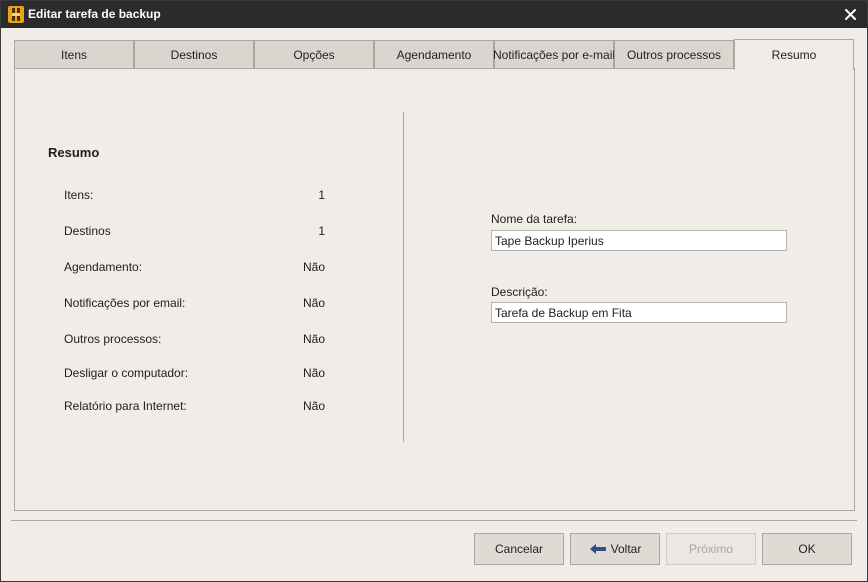  I want to click on back-button: Voltar, so click(615, 549).